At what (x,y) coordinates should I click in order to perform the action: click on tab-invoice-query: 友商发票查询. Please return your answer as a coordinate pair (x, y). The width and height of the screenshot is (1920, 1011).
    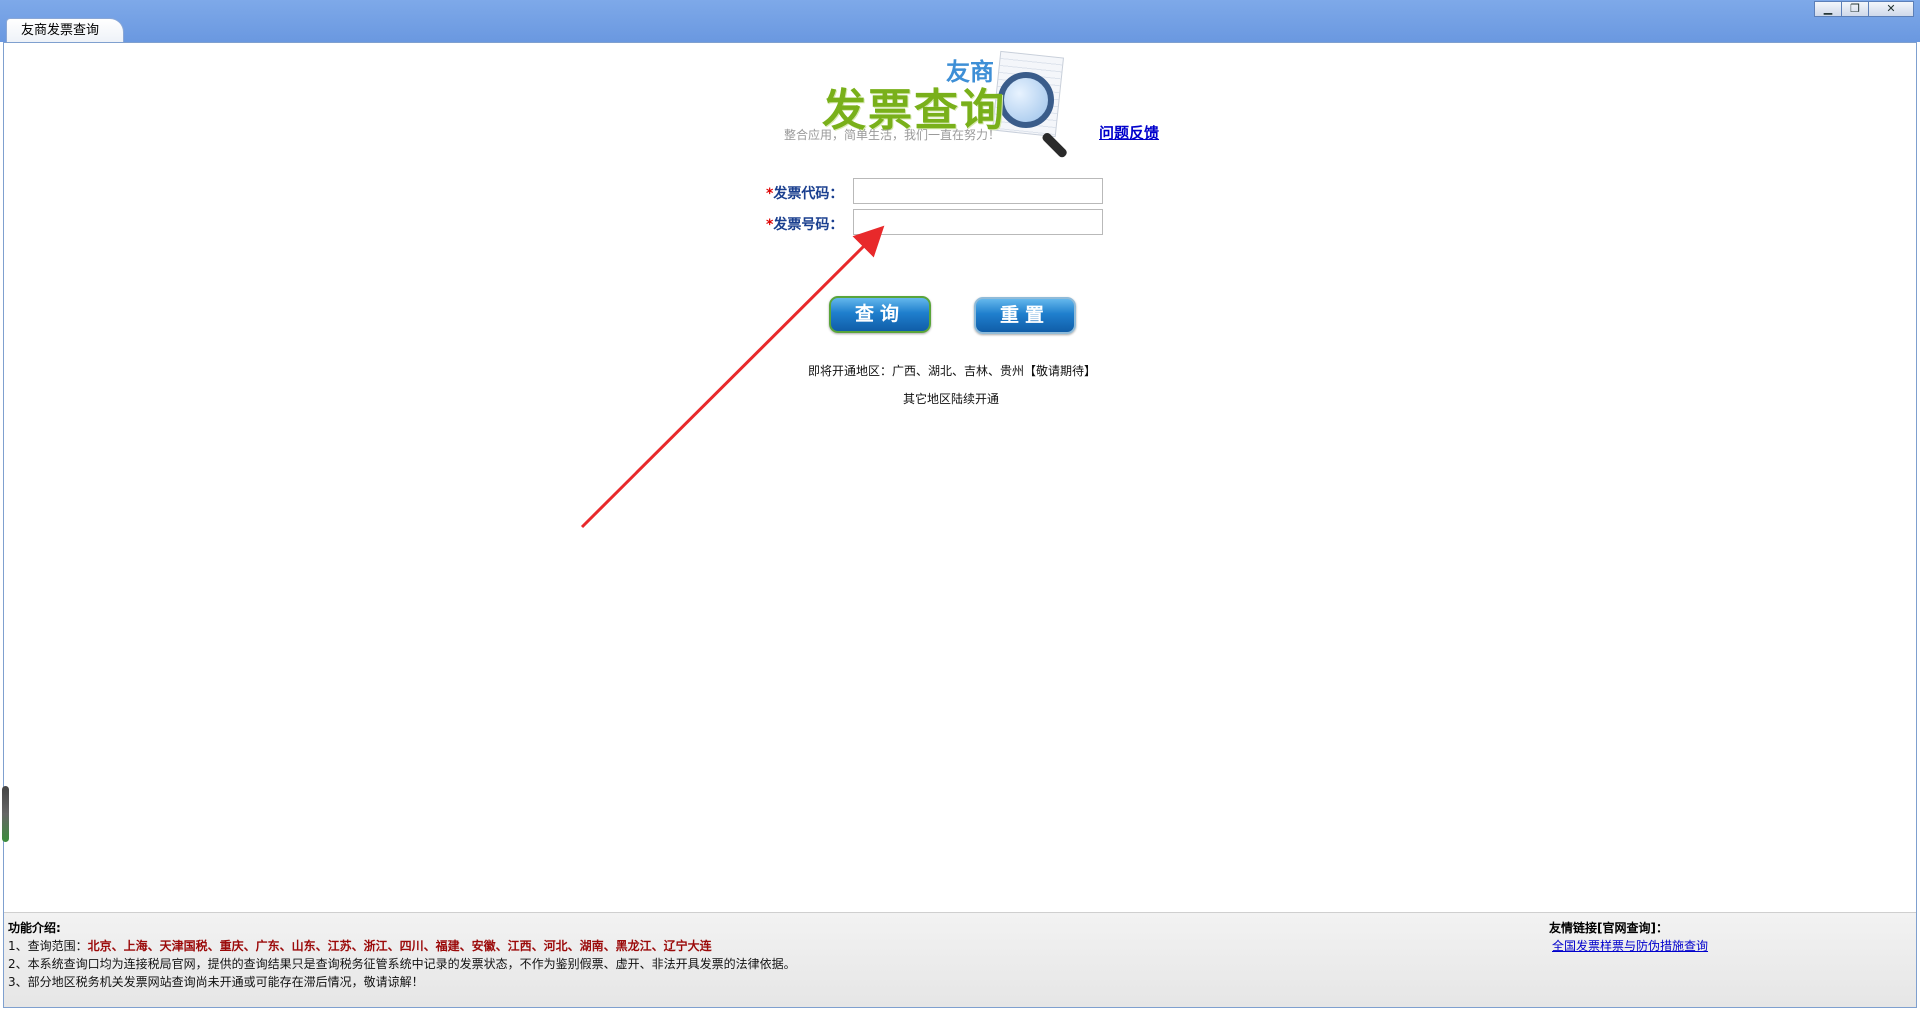
    Looking at the image, I should click on (65, 30).